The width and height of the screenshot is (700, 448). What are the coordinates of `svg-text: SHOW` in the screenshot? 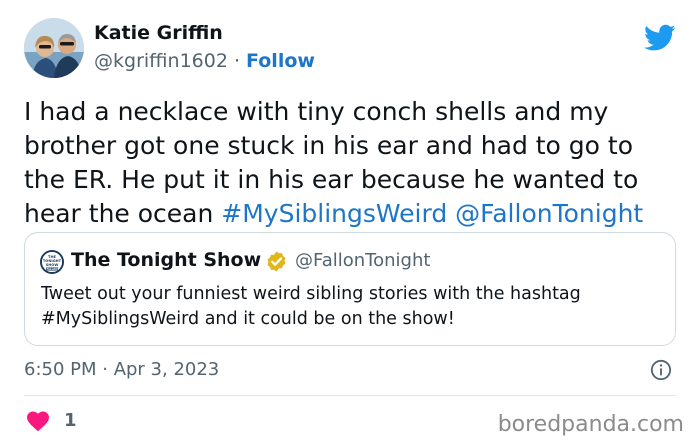 It's located at (52, 265).